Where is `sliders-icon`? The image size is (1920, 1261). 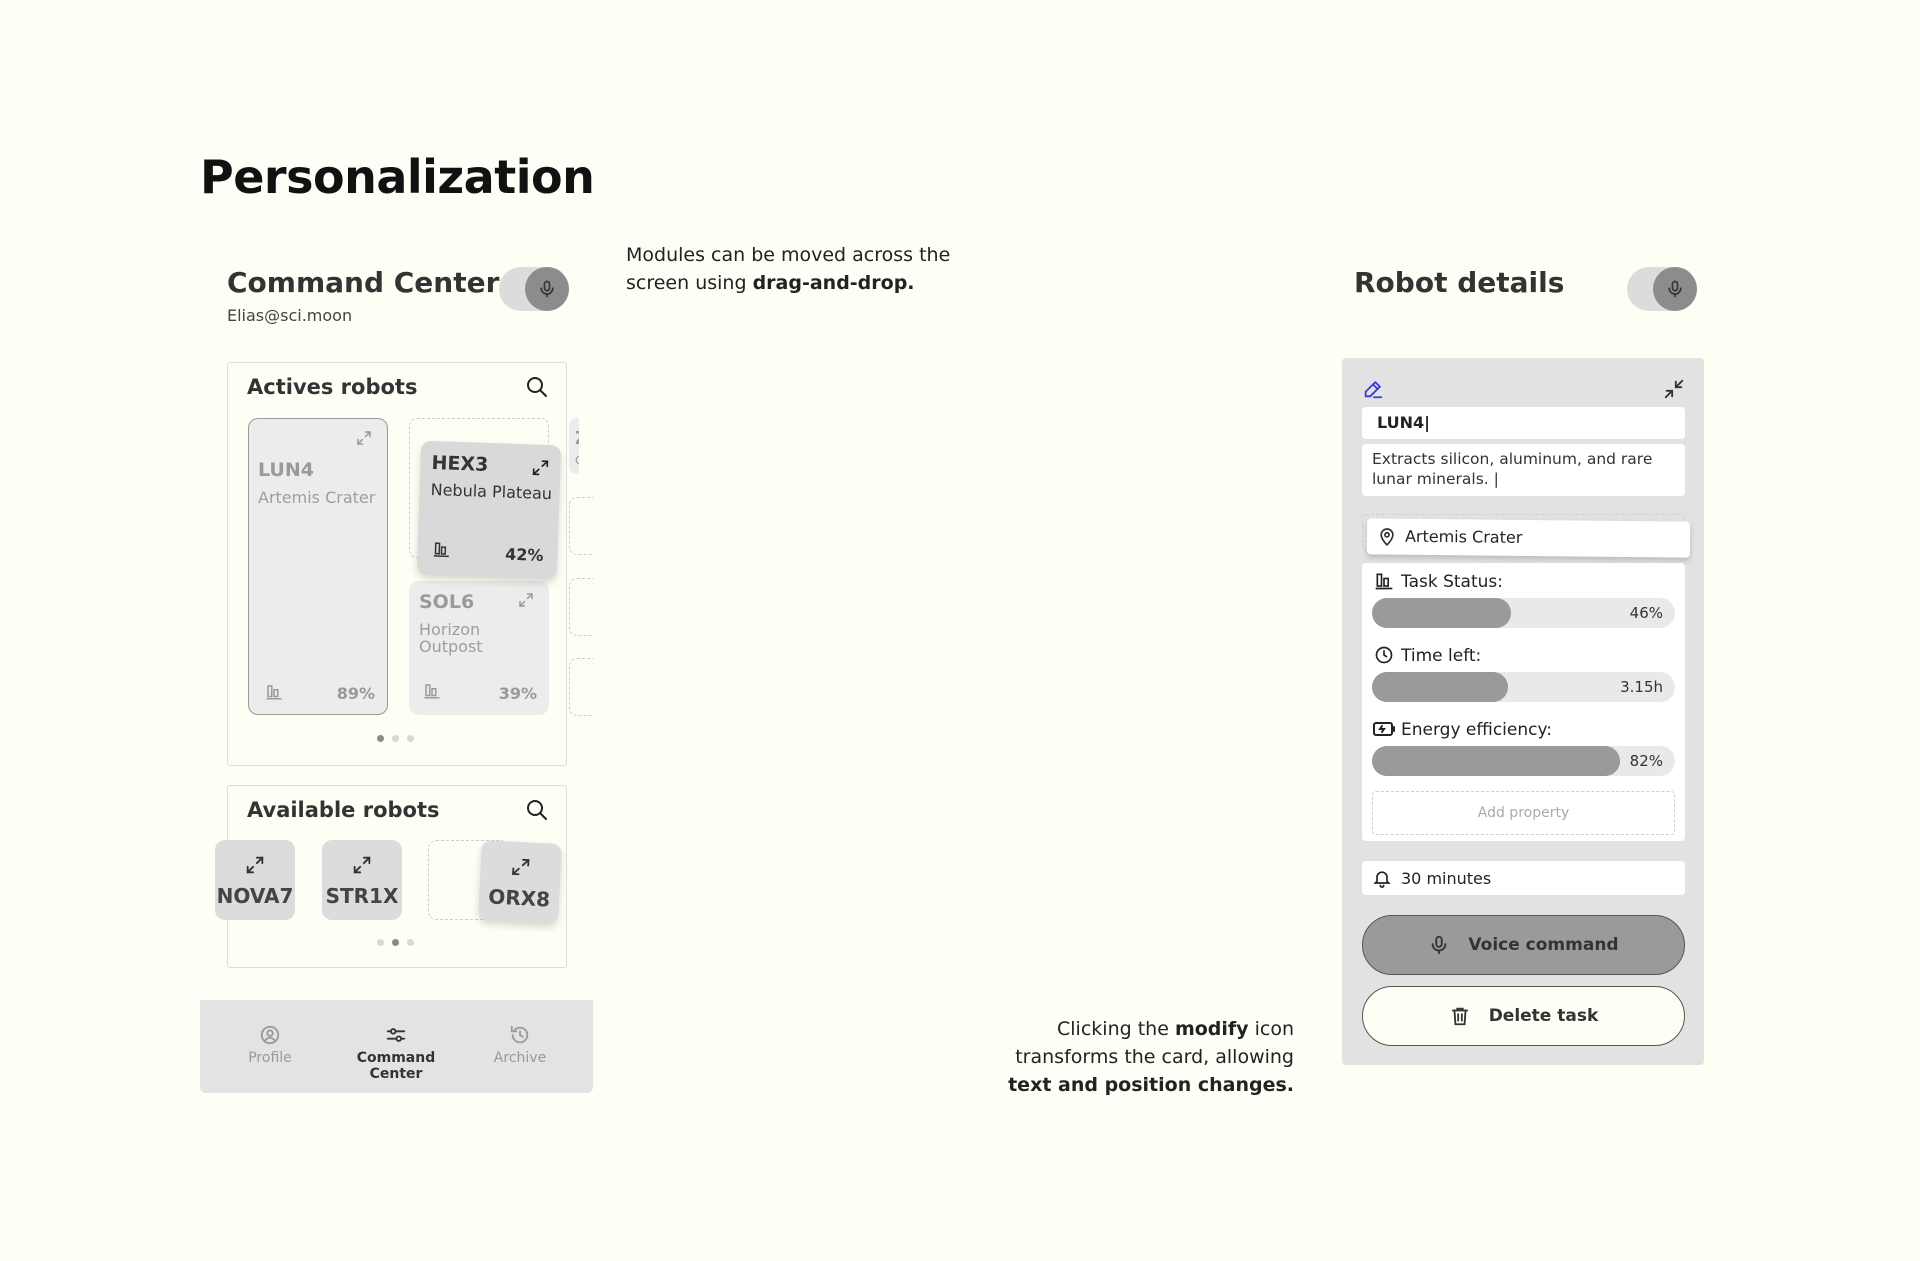
sliders-icon is located at coordinates (396, 1035).